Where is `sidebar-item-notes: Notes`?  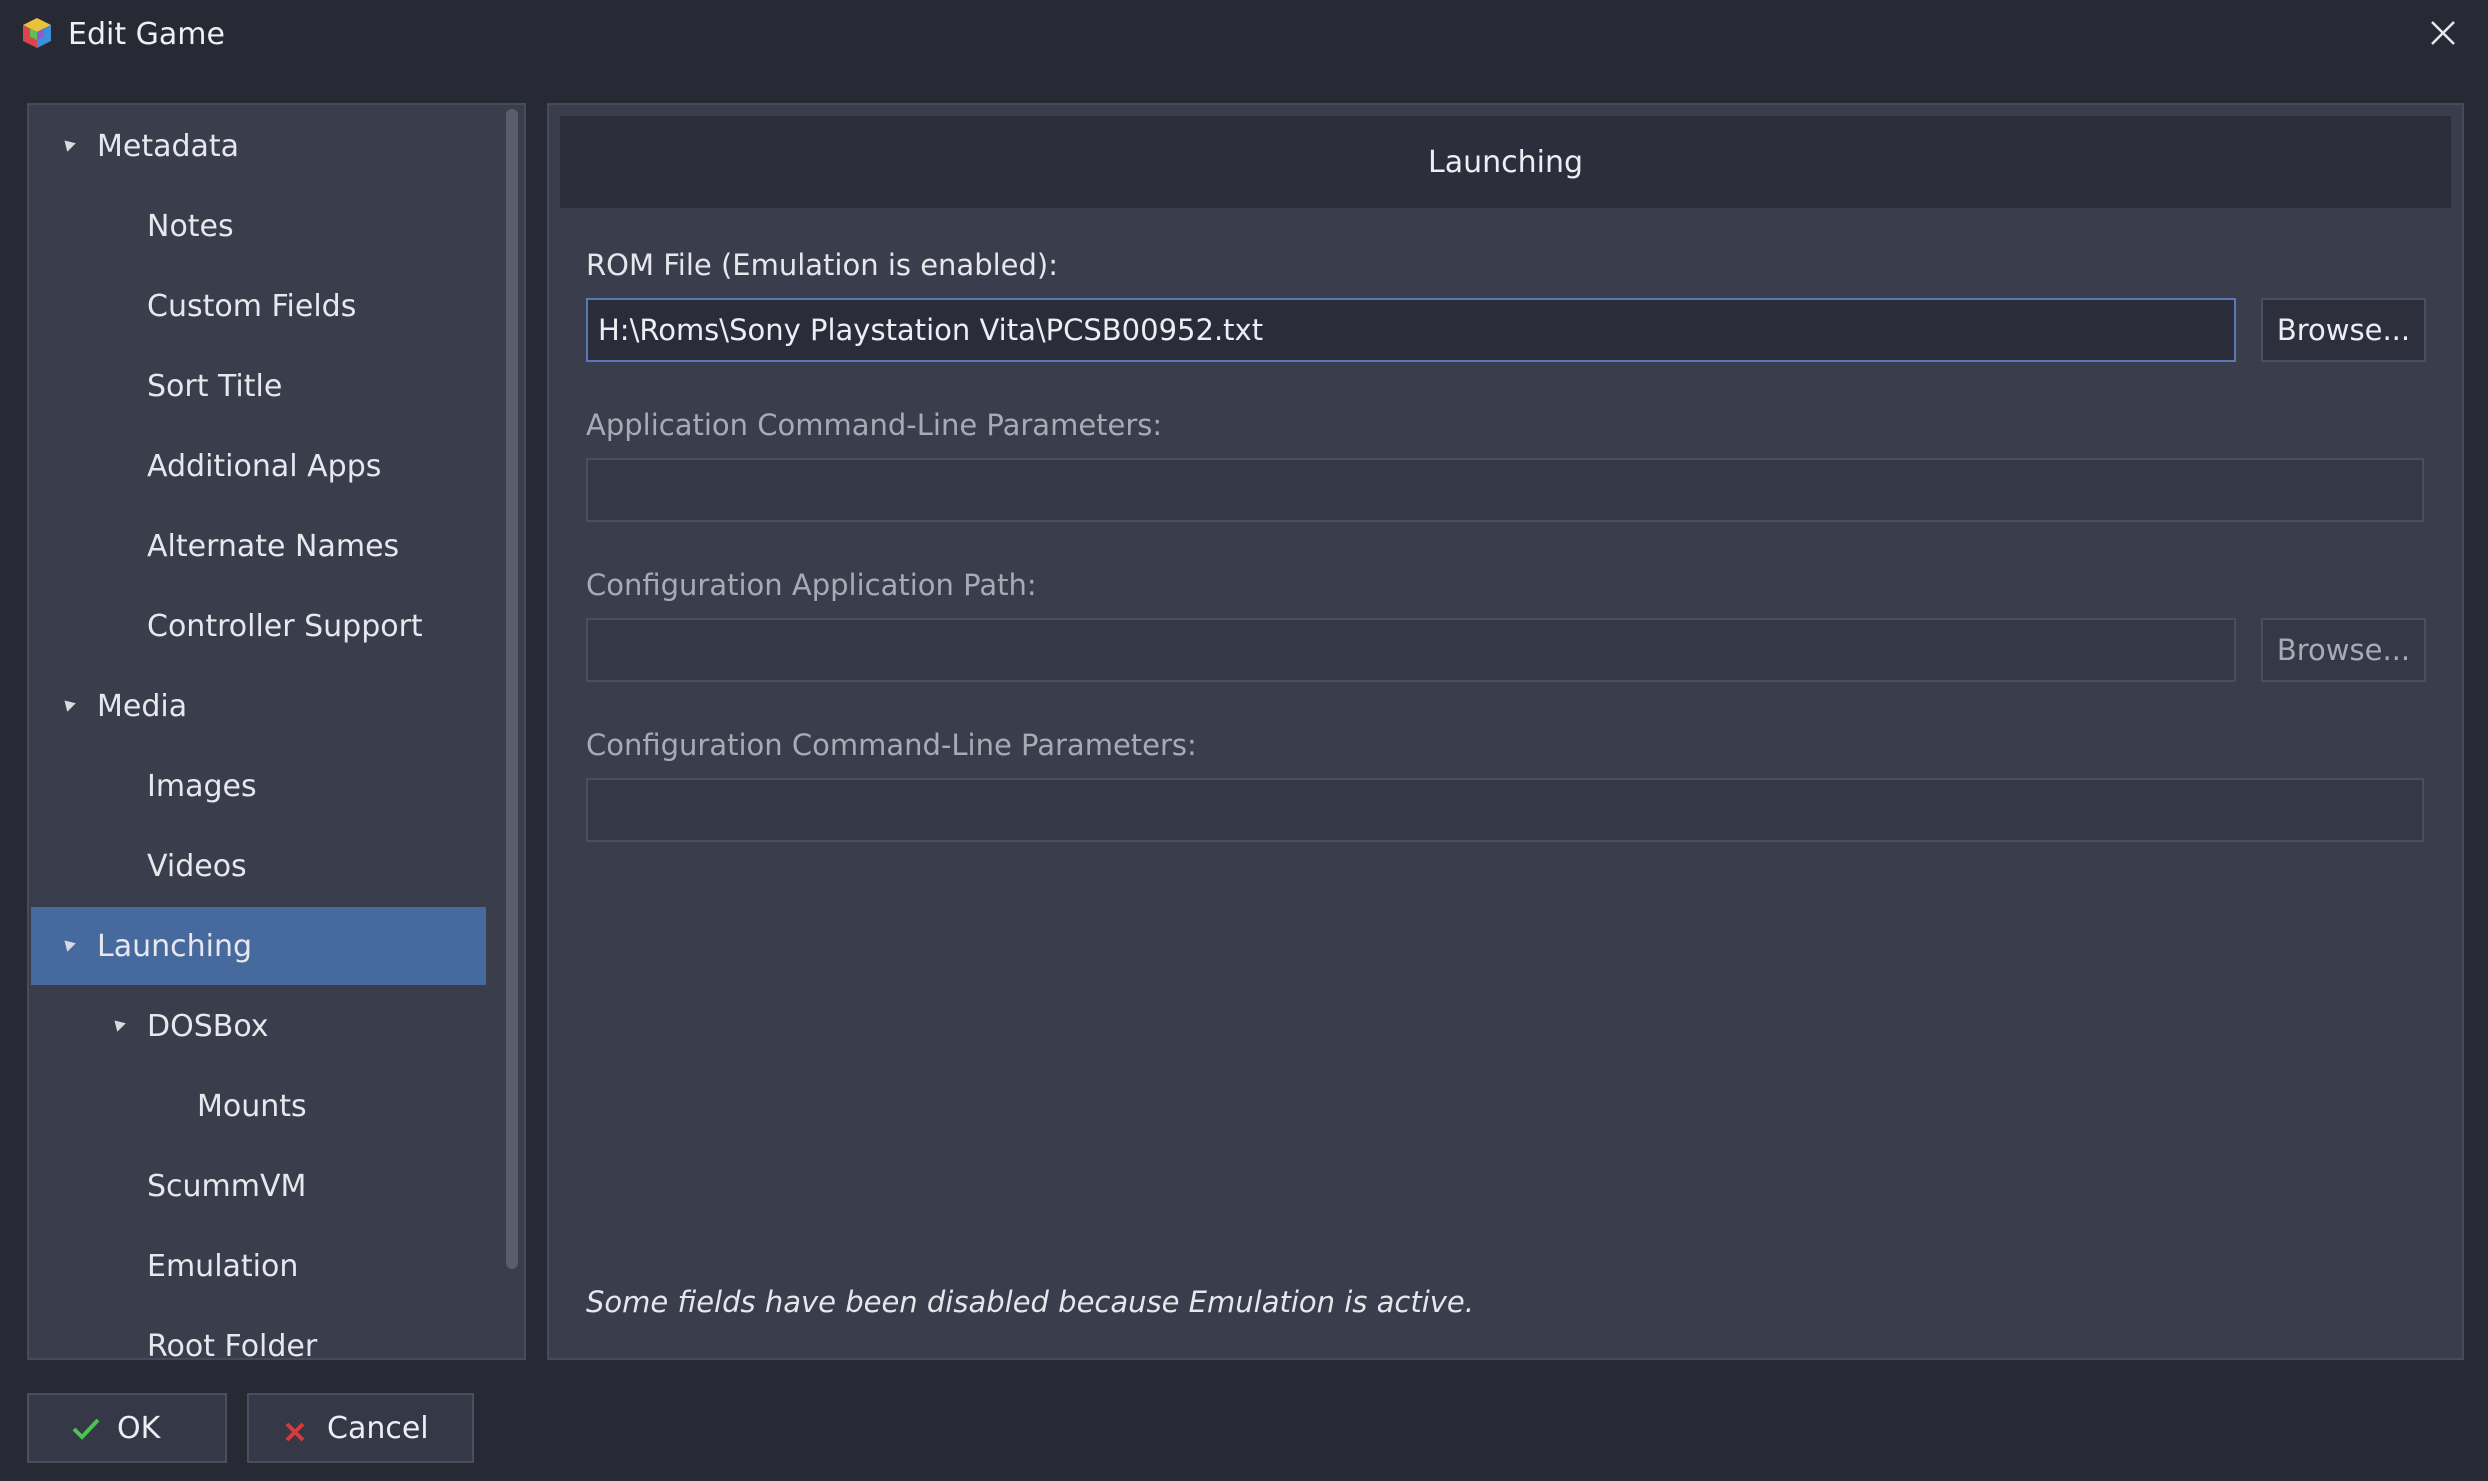
sidebar-item-notes: Notes is located at coordinates (258, 226).